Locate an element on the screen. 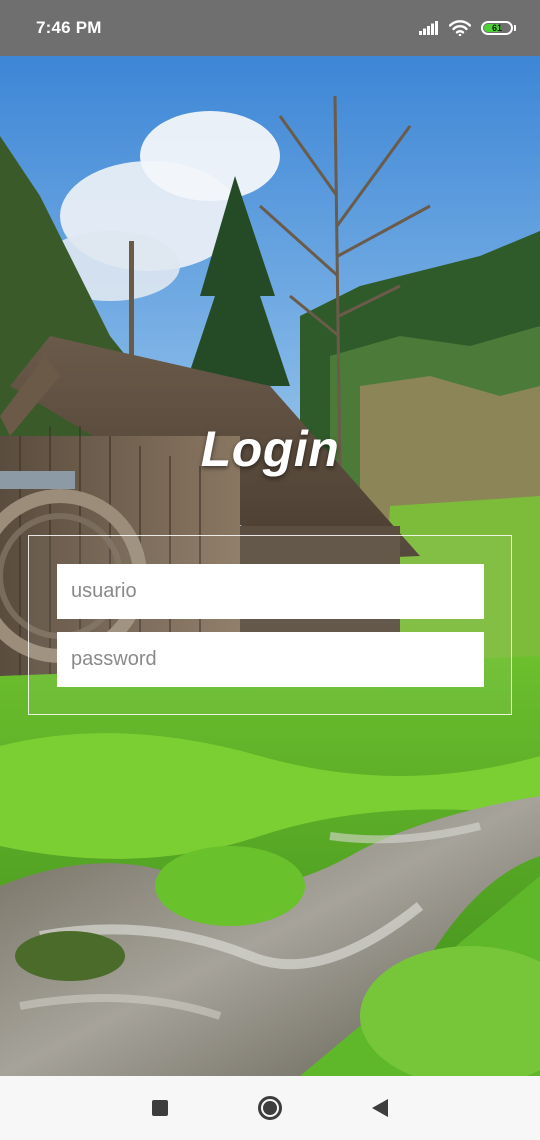  password-input is located at coordinates (270, 659).